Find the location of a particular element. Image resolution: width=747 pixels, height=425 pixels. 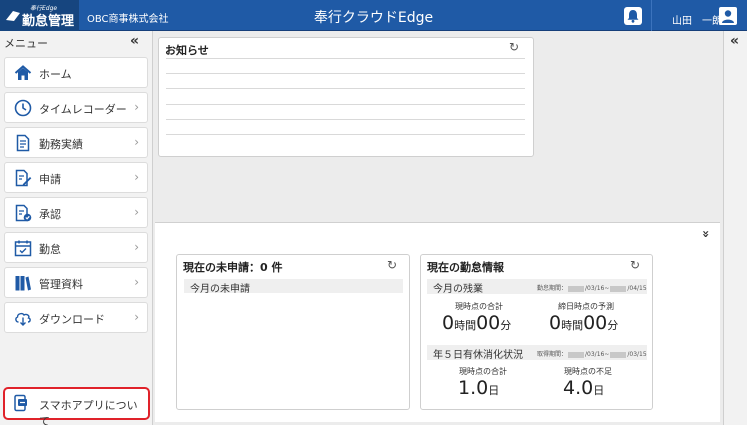

notification-bell-icon is located at coordinates (633, 16).